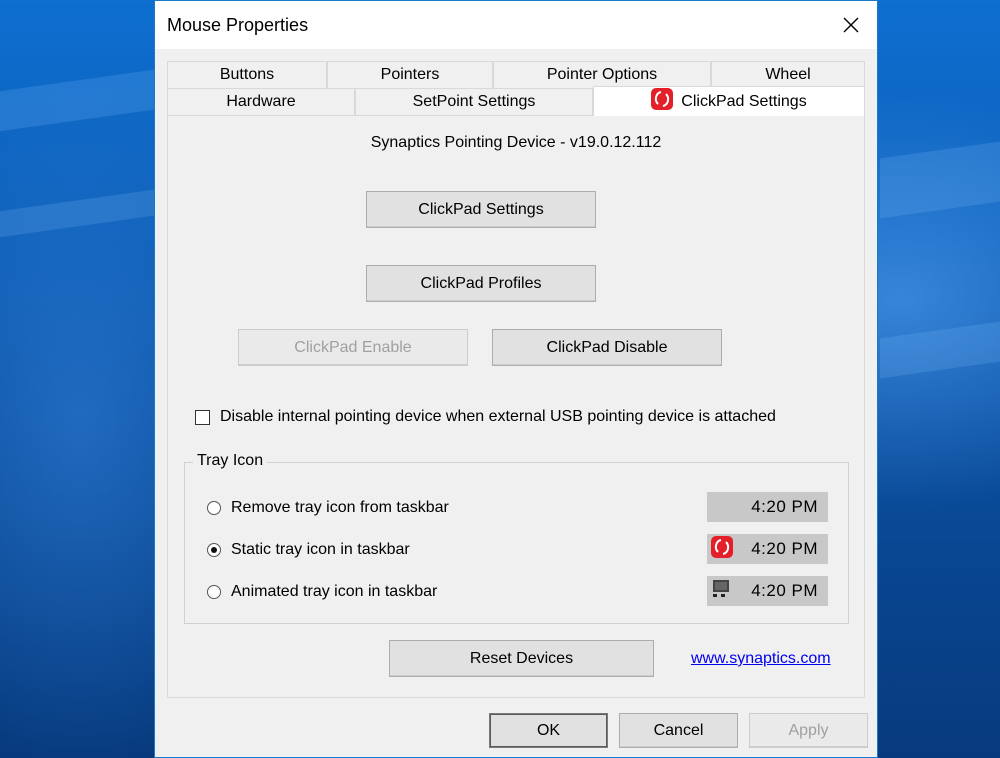  I want to click on tray-option-remove: Remove tray icon from taskbar, so click(328, 508).